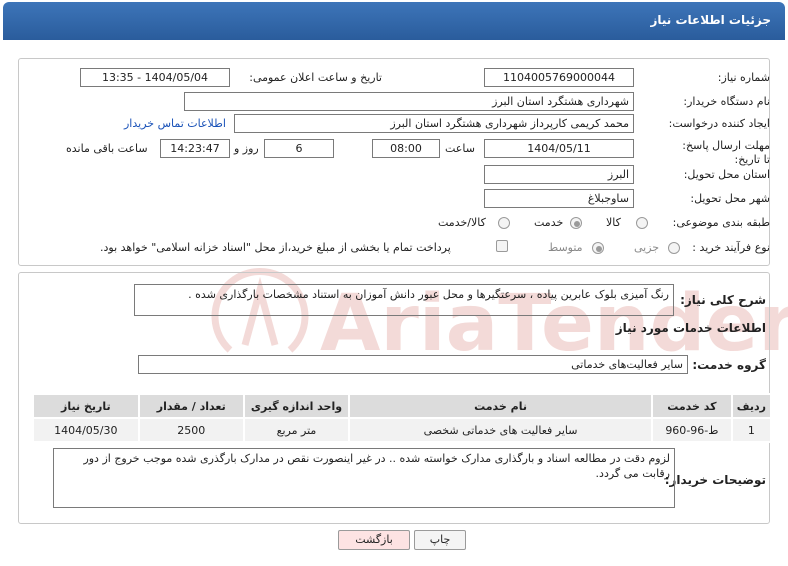 The height and width of the screenshot is (566, 788). I want to click on buyer-org-label: نام دستگاه خریدار:, so click(726, 101).